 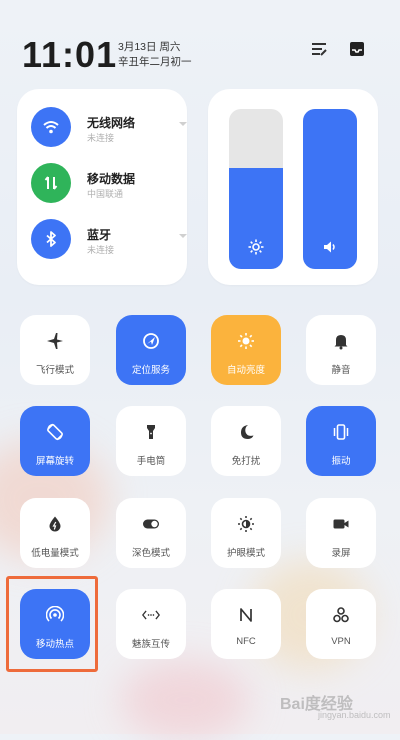 What do you see at coordinates (330, 247) in the screenshot?
I see `volume-icon` at bounding box center [330, 247].